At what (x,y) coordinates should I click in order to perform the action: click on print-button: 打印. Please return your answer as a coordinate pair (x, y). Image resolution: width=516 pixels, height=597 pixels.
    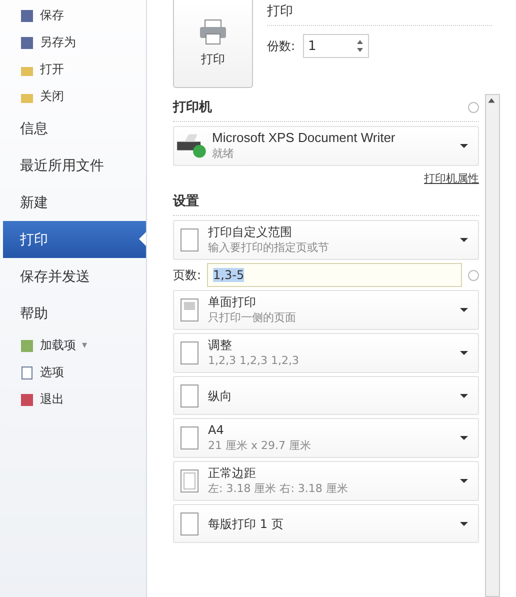
    Looking at the image, I should click on (213, 44).